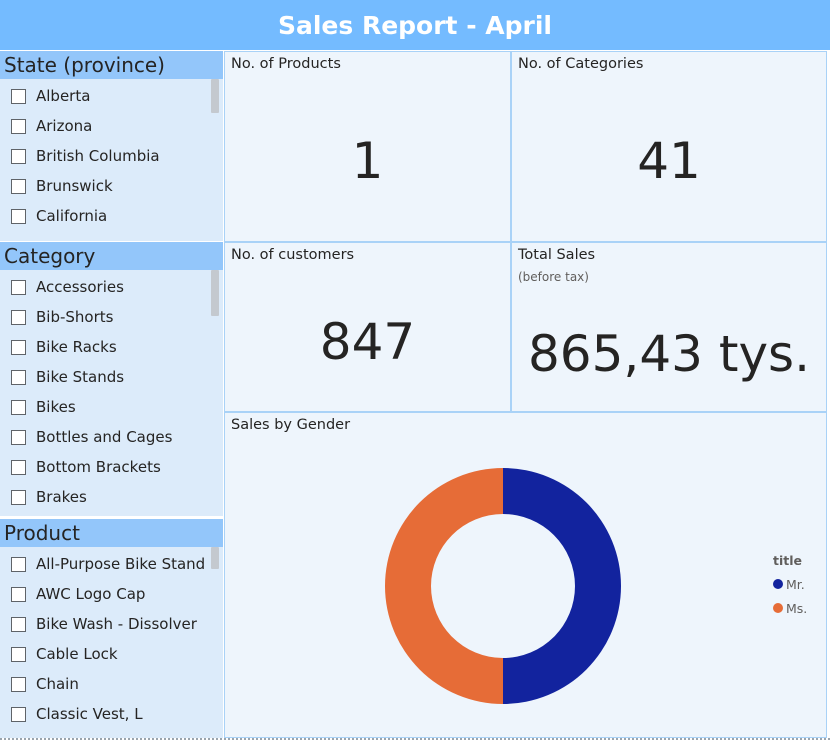 This screenshot has height=741, width=830. I want to click on donut-slice-ms, so click(444, 586).